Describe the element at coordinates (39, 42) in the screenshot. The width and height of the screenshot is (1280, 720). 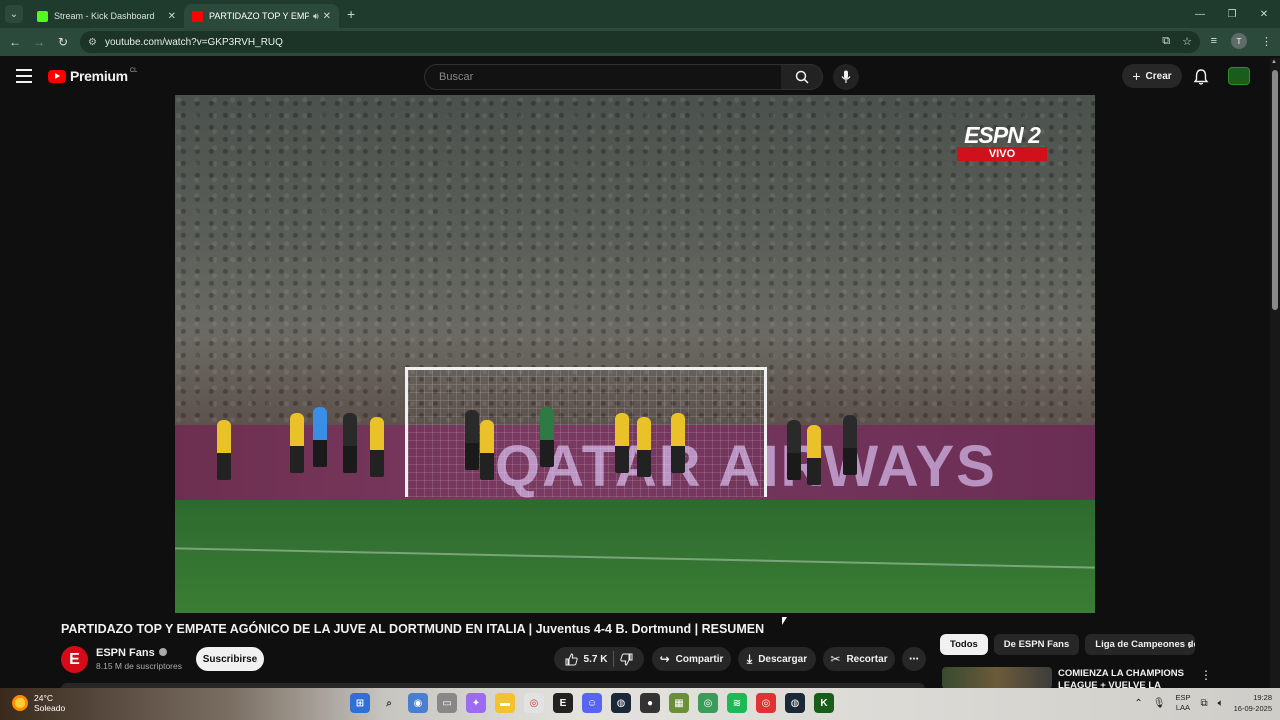
I see `forward-arrow-icon: →` at that location.